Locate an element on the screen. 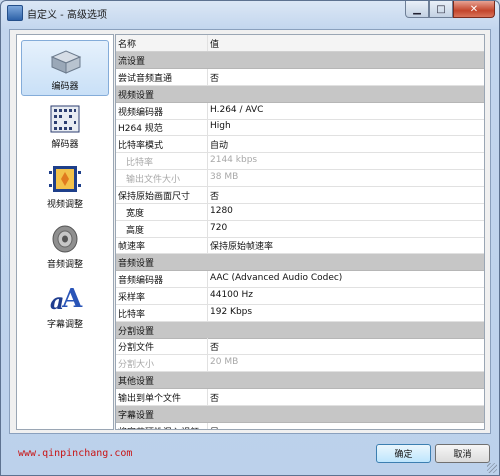 The width and height of the screenshot is (500, 476). title-bar: 自定义 - 高级选项 ▁ □ ✕ is located at coordinates (250, 13).